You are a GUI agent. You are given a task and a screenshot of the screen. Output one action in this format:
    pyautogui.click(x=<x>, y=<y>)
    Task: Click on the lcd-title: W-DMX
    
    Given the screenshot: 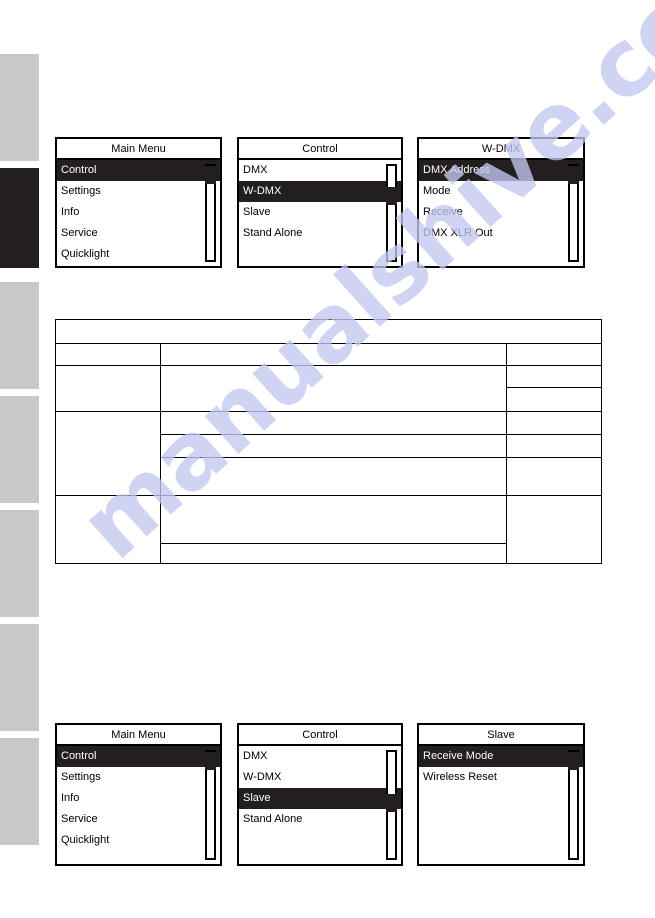 What is the action you would take?
    pyautogui.click(x=501, y=149)
    